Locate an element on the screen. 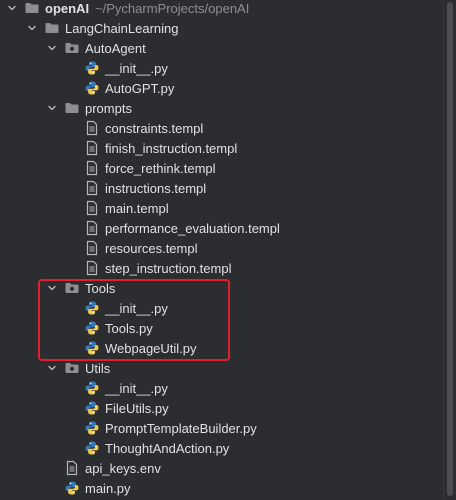  tree-item: finish_instruction.templ is located at coordinates (222, 148).